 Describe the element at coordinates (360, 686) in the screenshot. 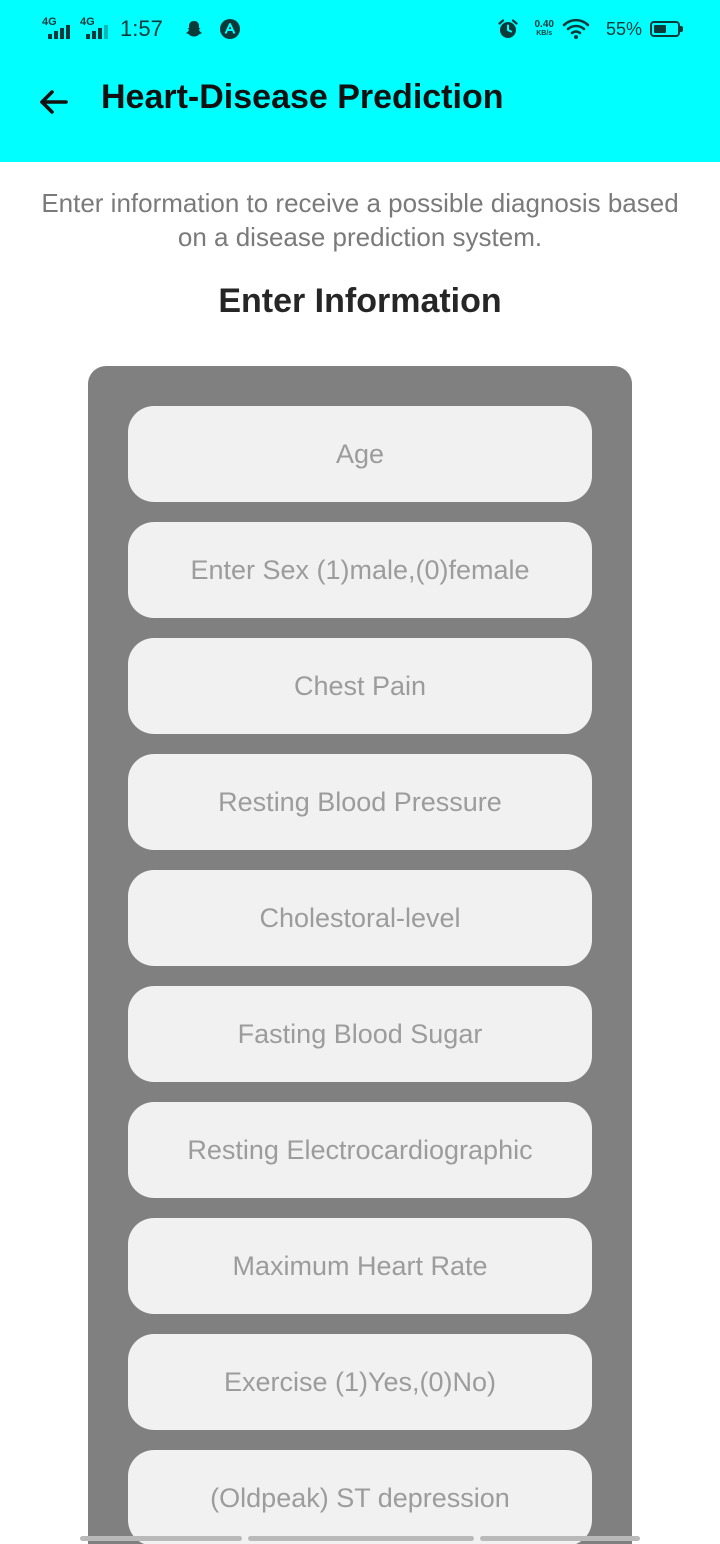

I see `chest-pain-field` at that location.